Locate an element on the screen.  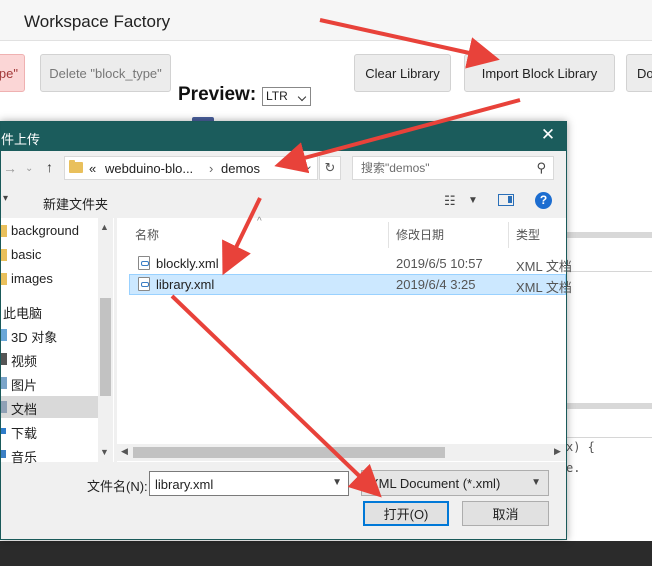
nav-item-label: 文档 is located at coordinates (24, 409).